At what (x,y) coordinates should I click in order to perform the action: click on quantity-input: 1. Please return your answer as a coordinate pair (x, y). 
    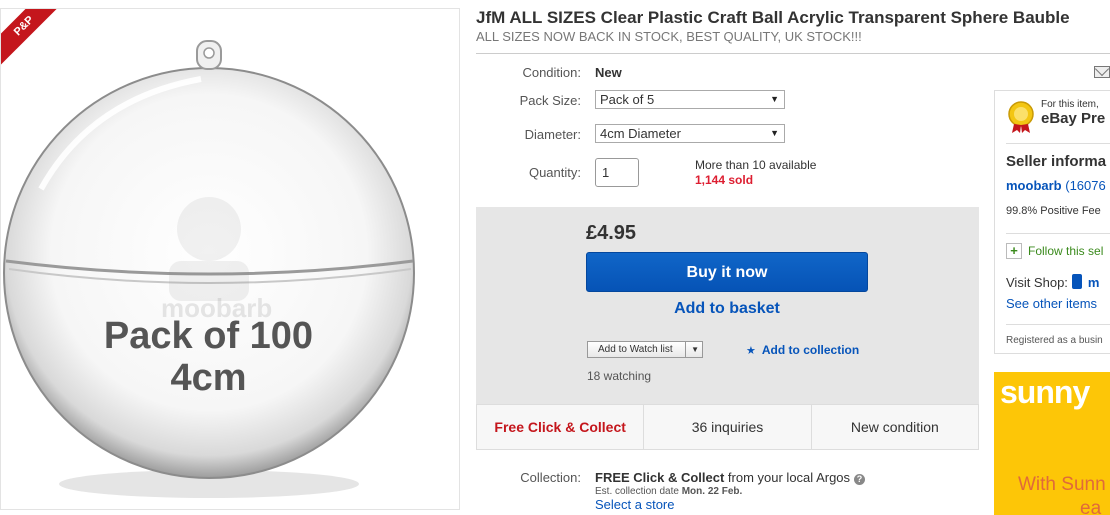
    Looking at the image, I should click on (617, 172).